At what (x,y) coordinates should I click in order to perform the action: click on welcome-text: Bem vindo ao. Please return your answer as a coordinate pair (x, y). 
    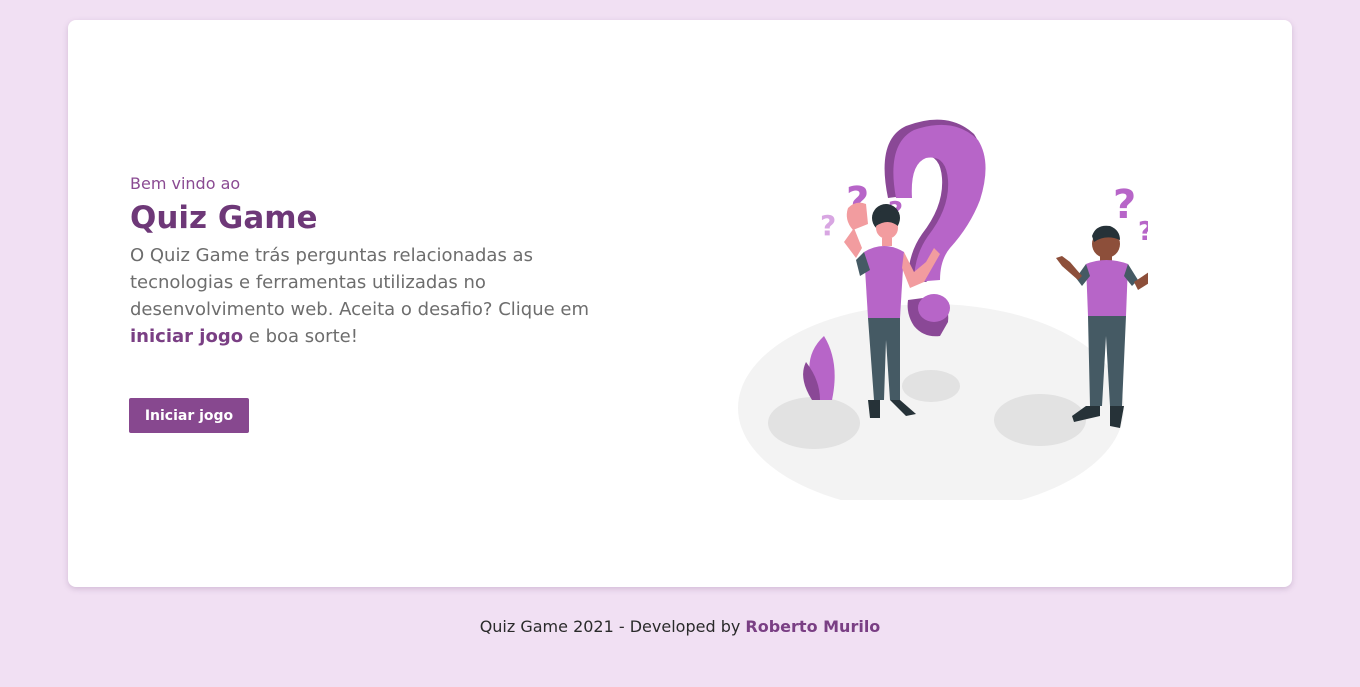
    Looking at the image, I should click on (185, 183).